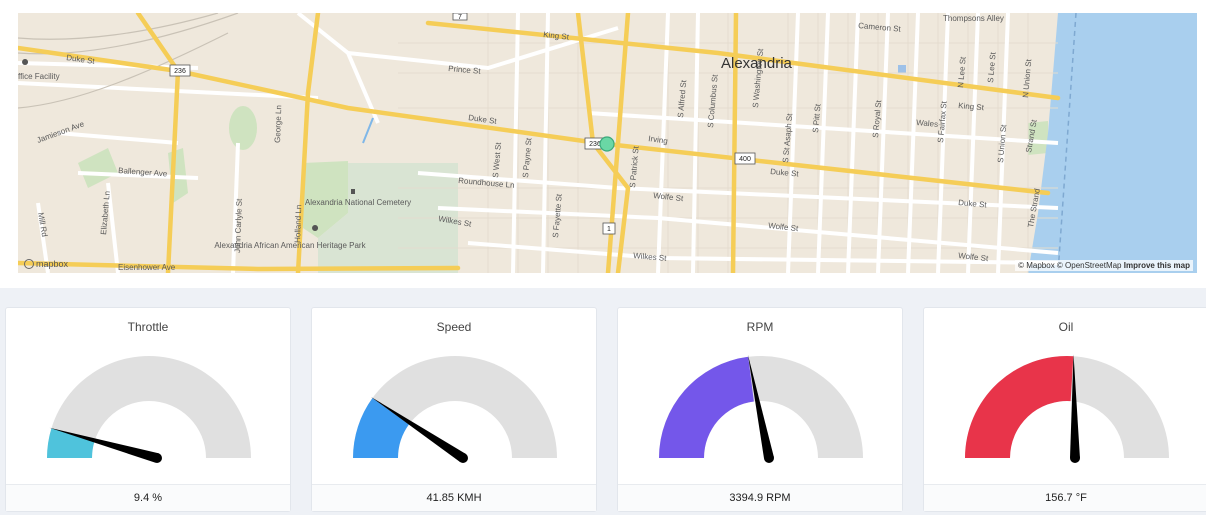 The image size is (1206, 515). What do you see at coordinates (358, 202) in the screenshot?
I see `poi-cemetery: Alexandria National Cemetery` at bounding box center [358, 202].